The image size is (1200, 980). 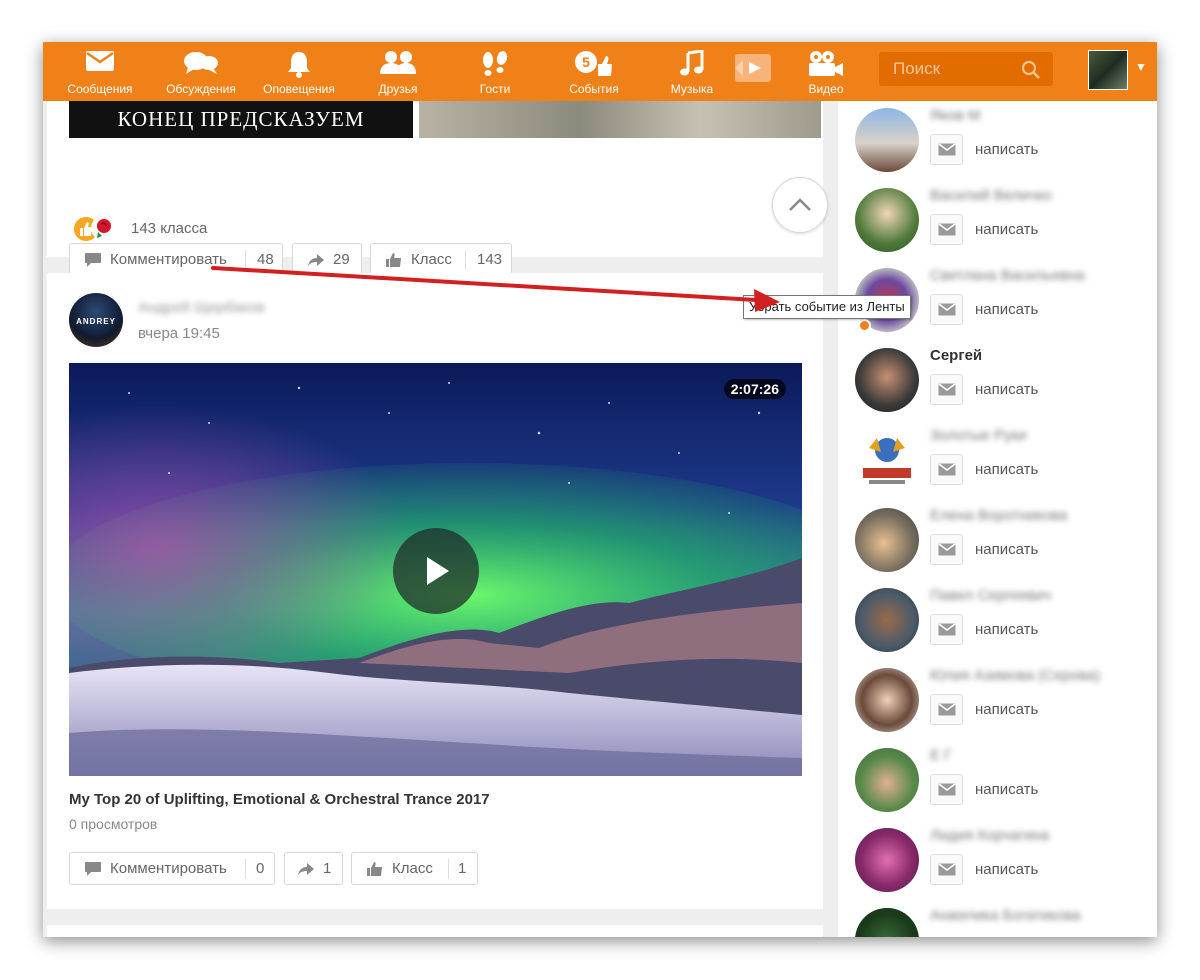 I want to click on author-avatar: ANDREY, so click(x=96, y=320).